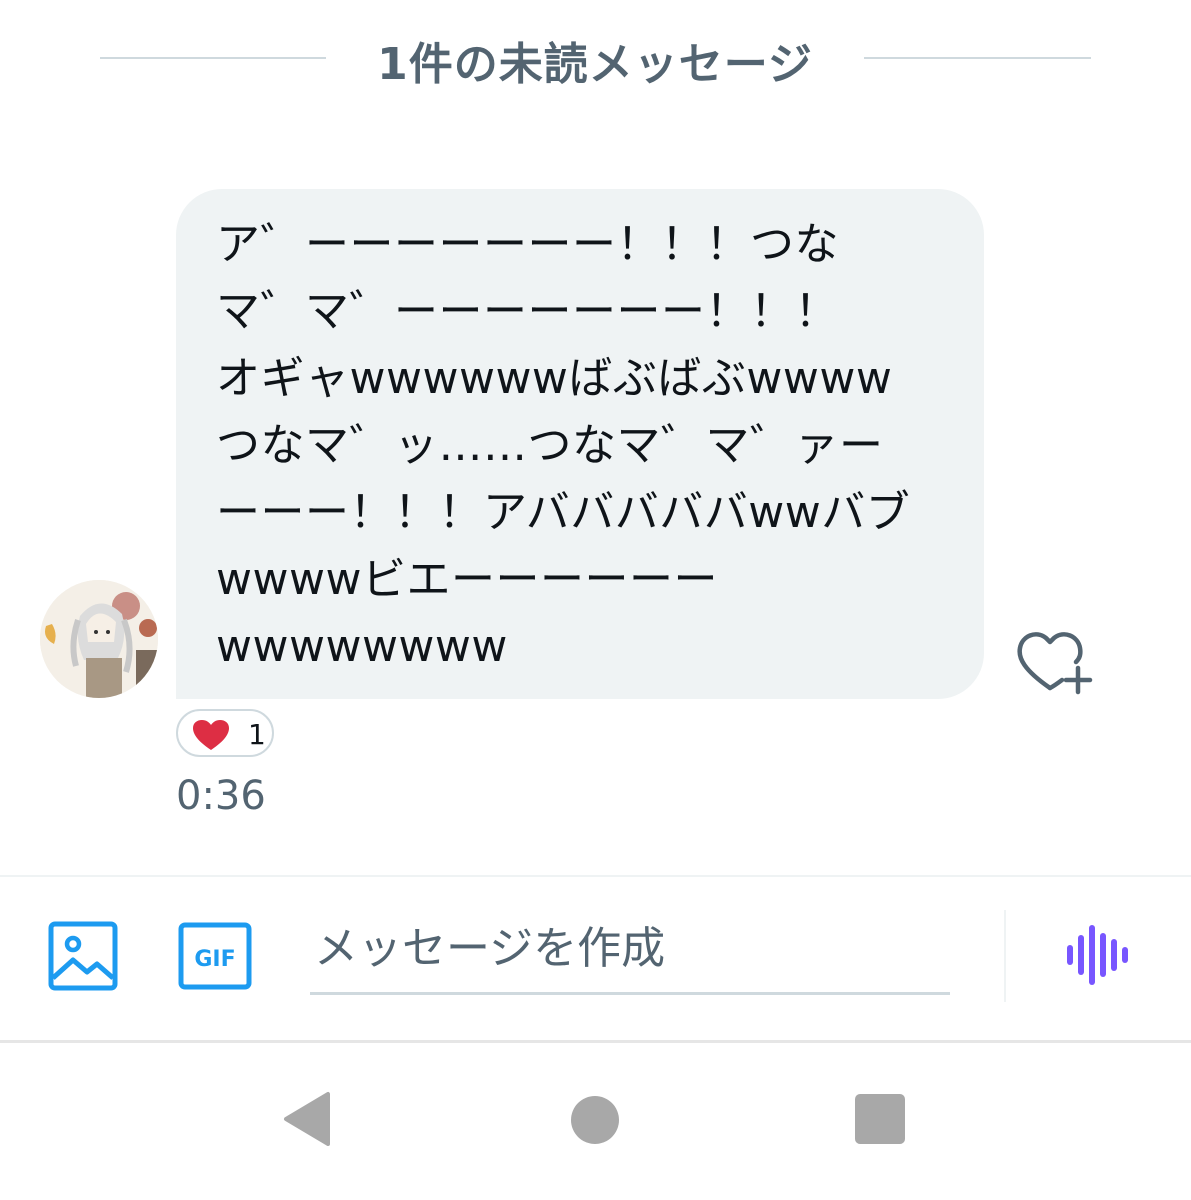 This screenshot has width=1191, height=1200. Describe the element at coordinates (595, 64) in the screenshot. I see `unread-label: 1件の未読メッセージ` at that location.